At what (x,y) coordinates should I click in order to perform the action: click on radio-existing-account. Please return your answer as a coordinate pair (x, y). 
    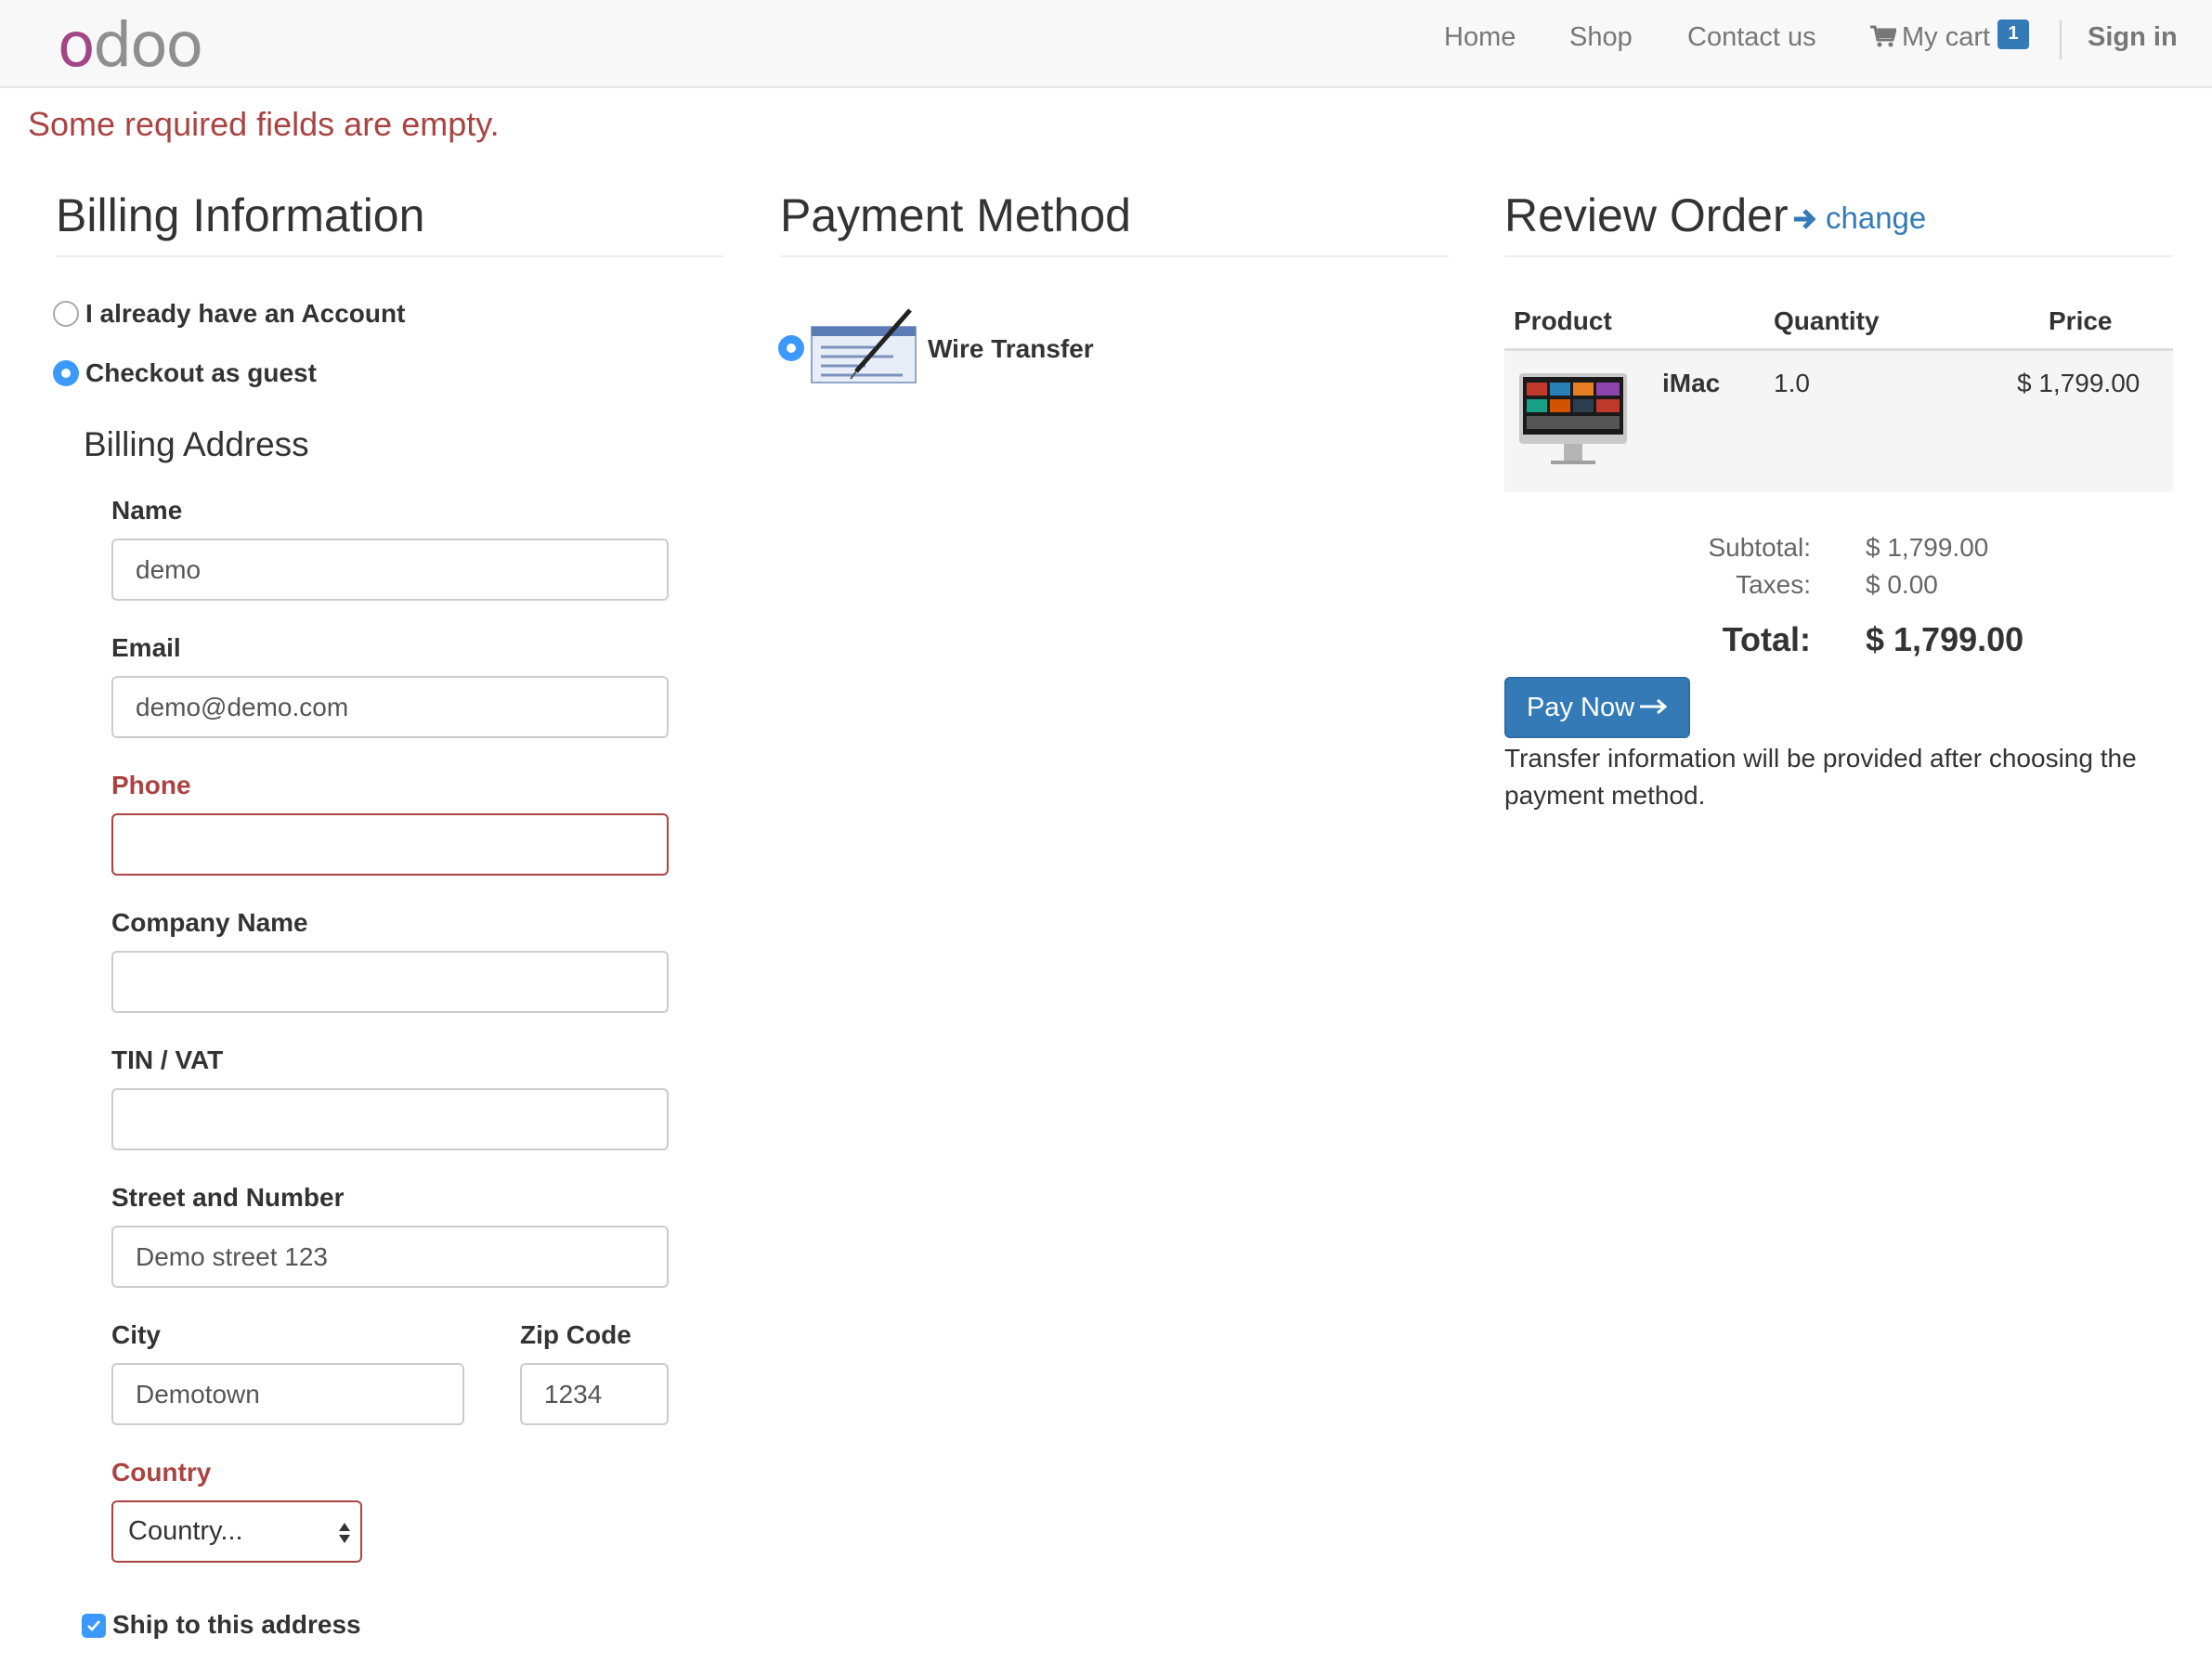
    Looking at the image, I should click on (66, 314).